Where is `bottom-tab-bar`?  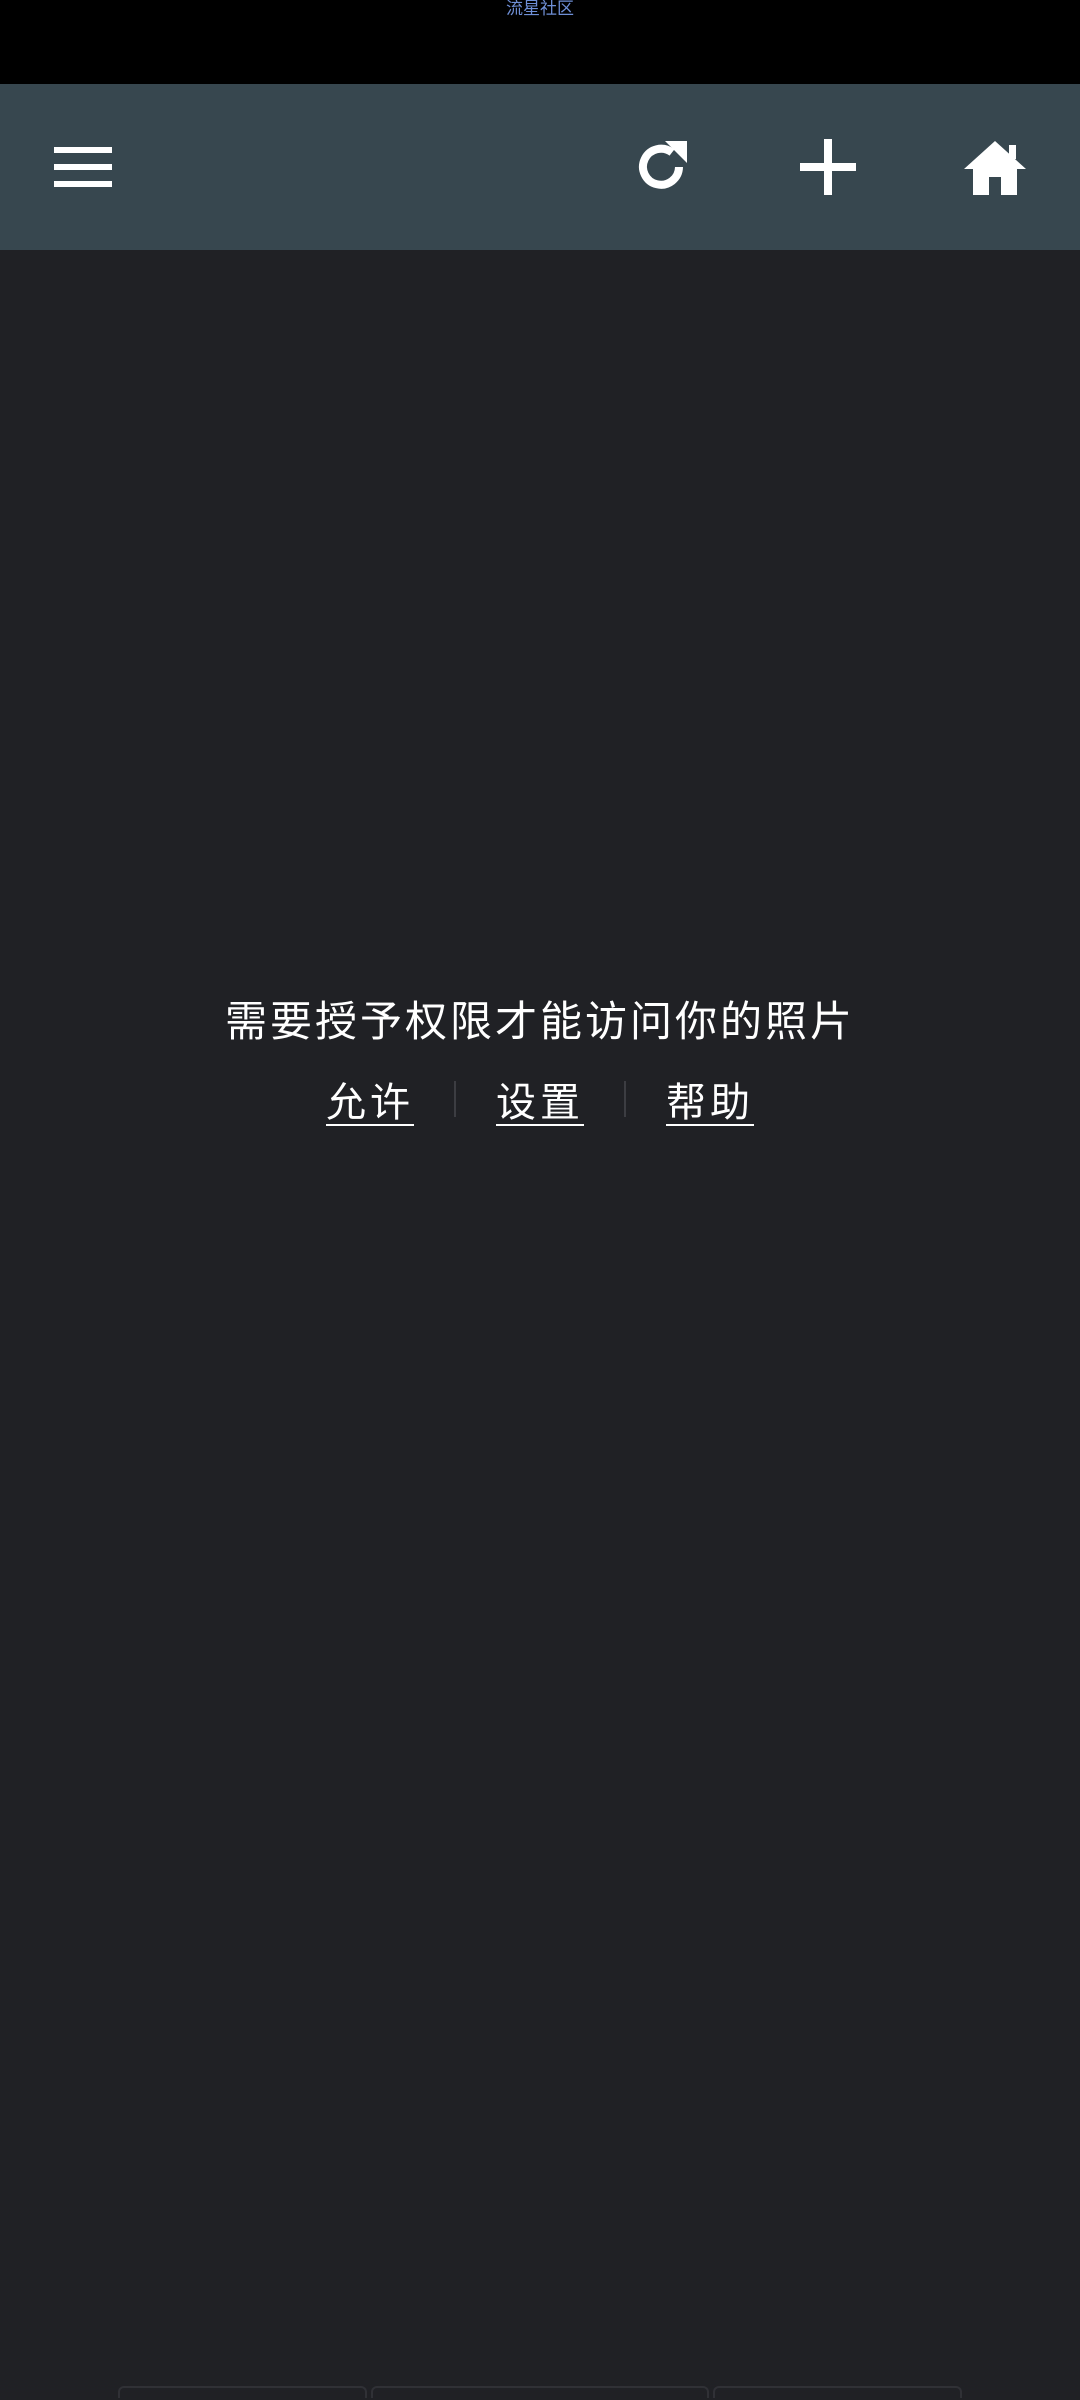
bottom-tab-bar is located at coordinates (540, 2393).